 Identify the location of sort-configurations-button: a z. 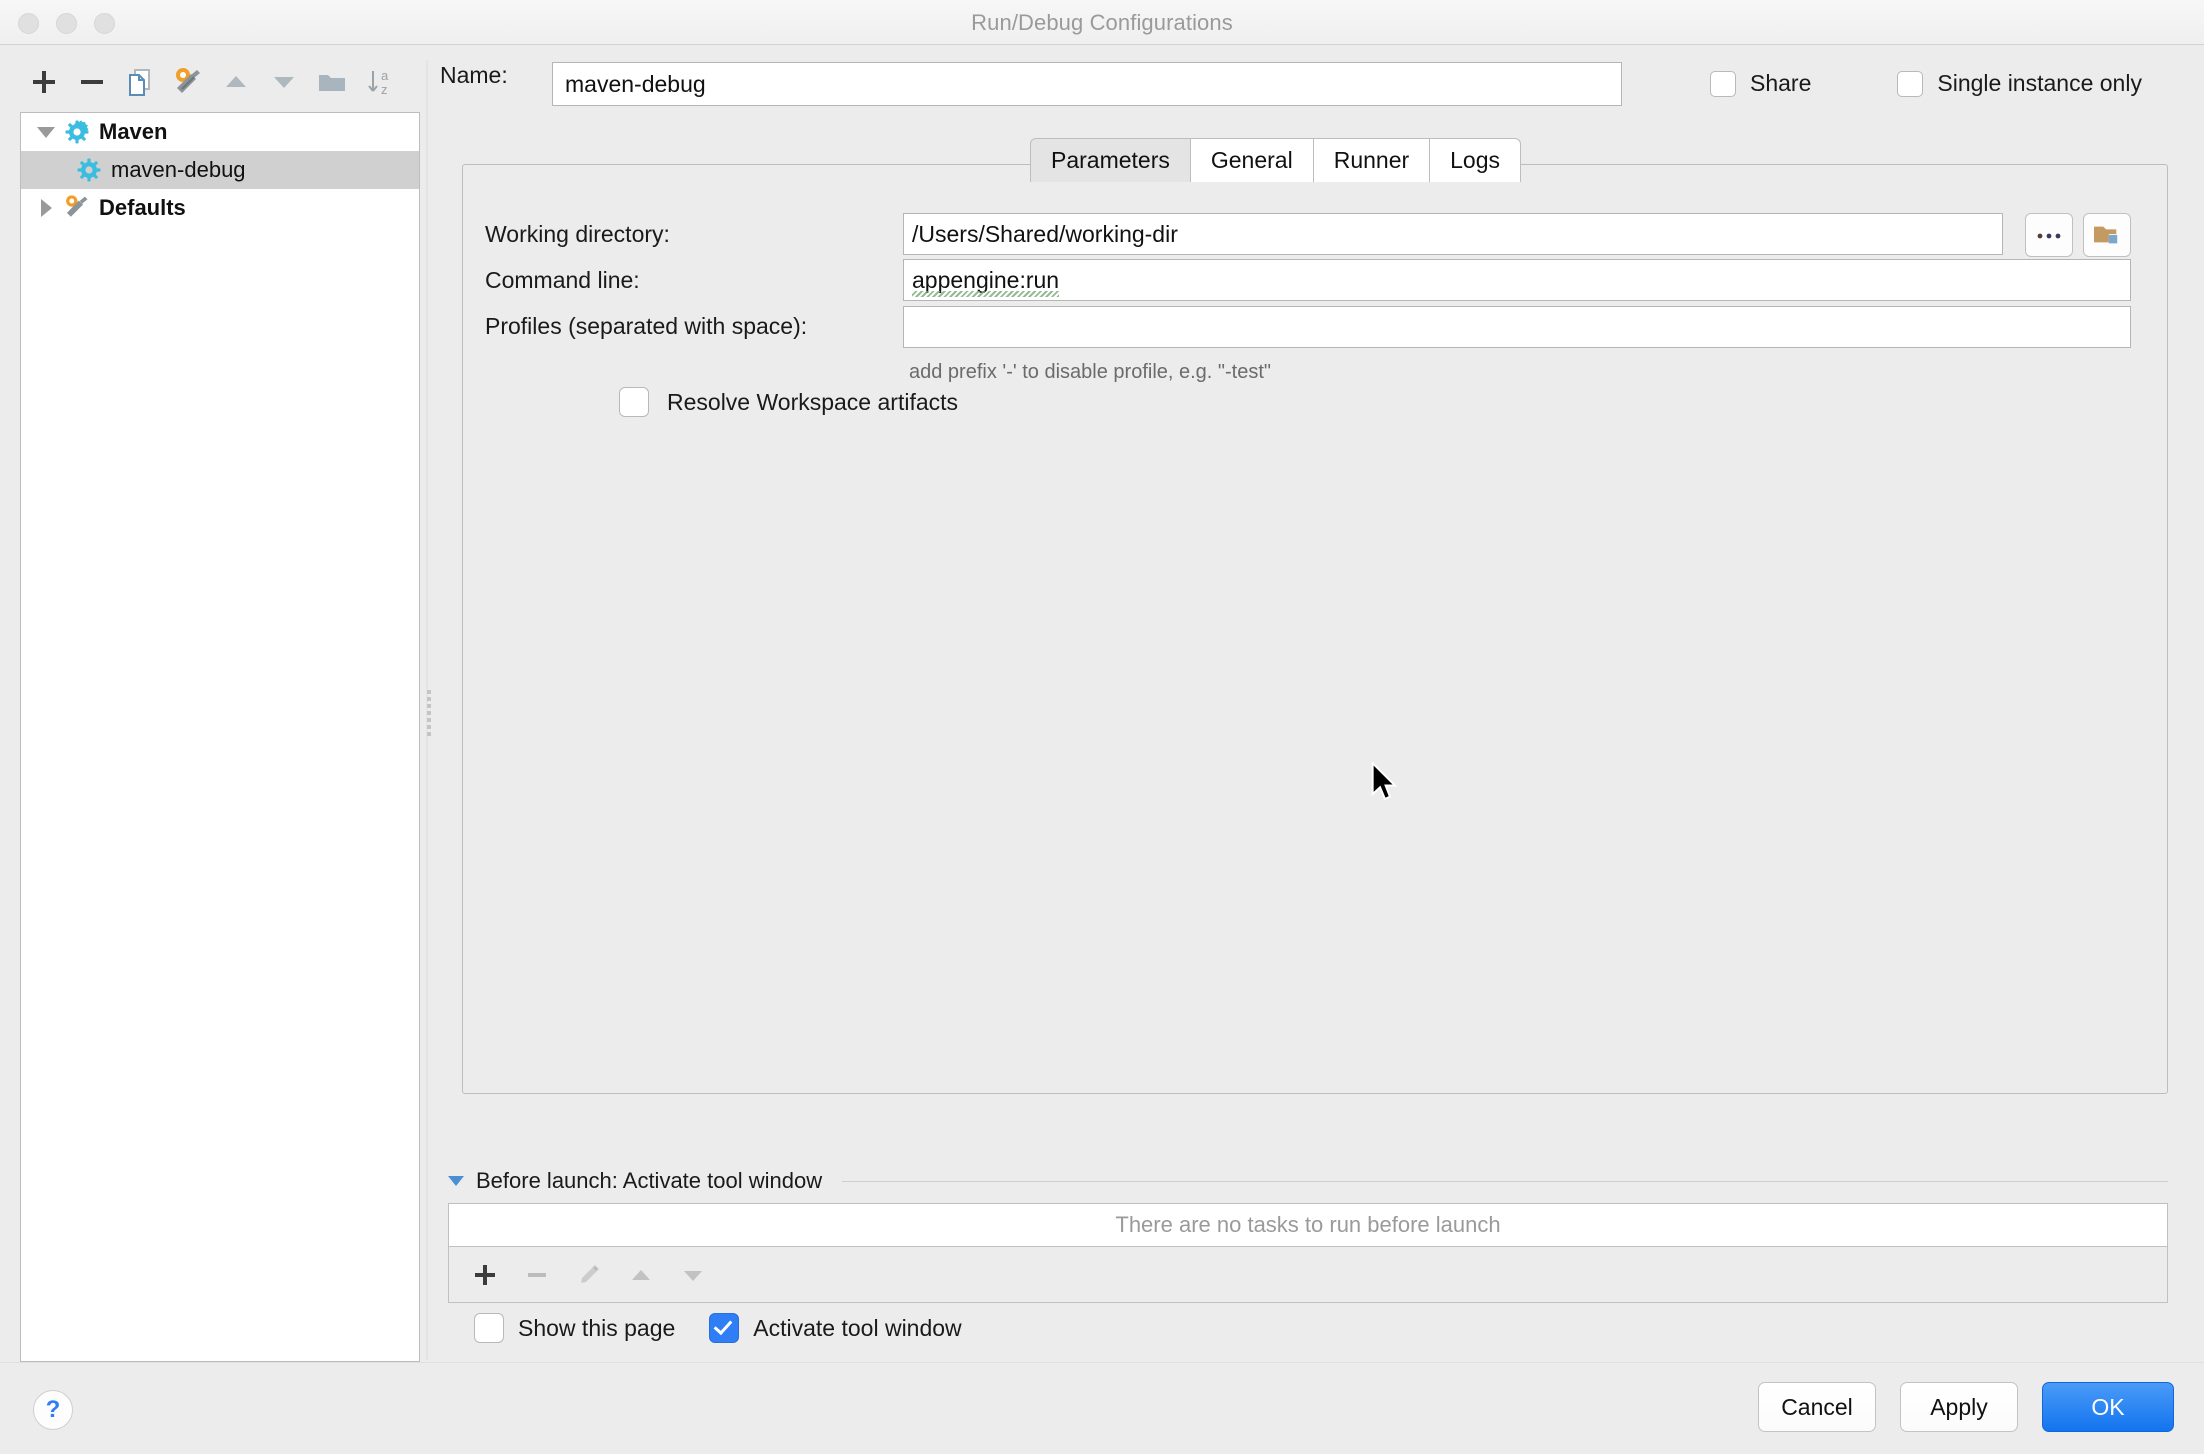
(380, 82).